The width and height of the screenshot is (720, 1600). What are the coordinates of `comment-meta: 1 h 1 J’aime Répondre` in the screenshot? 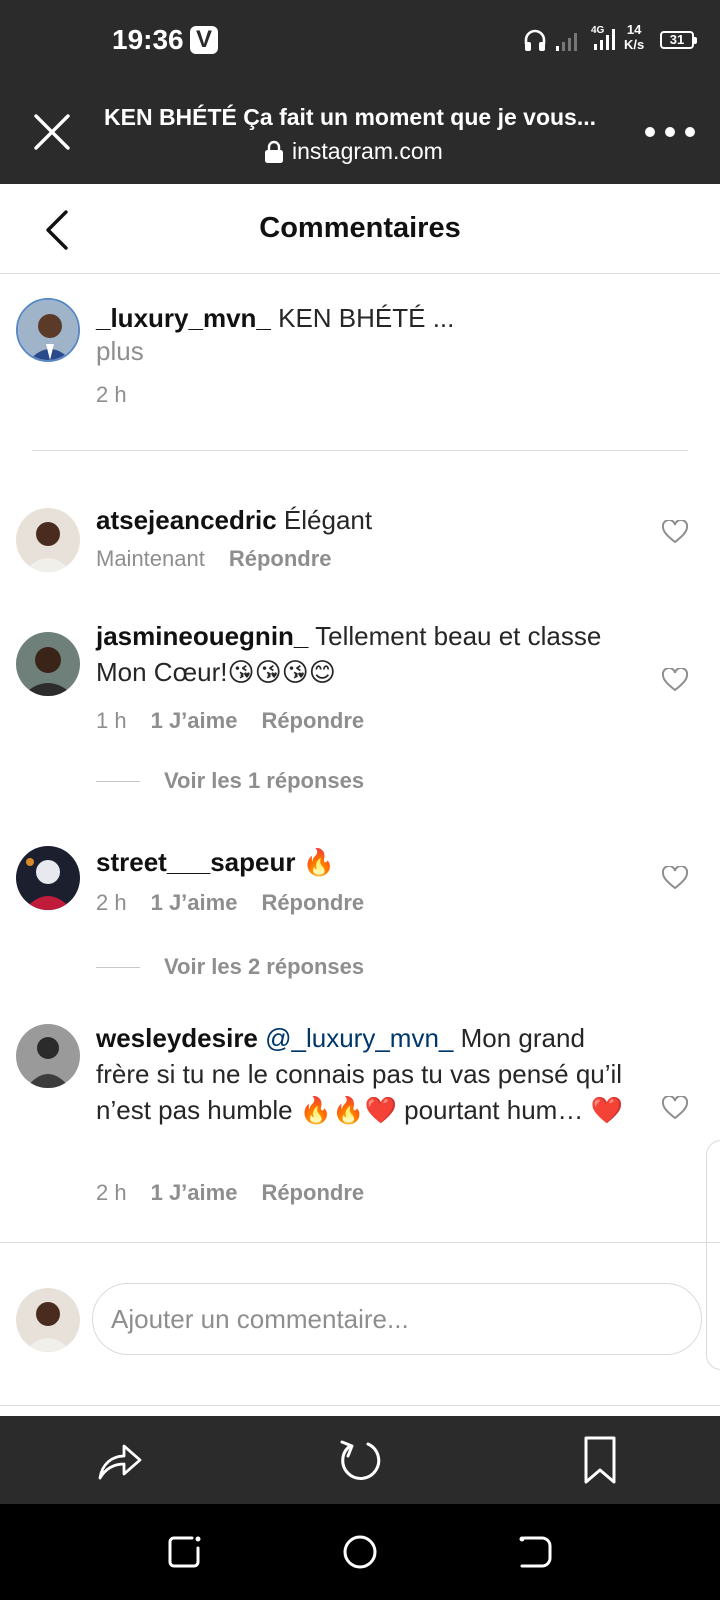 It's located at (230, 721).